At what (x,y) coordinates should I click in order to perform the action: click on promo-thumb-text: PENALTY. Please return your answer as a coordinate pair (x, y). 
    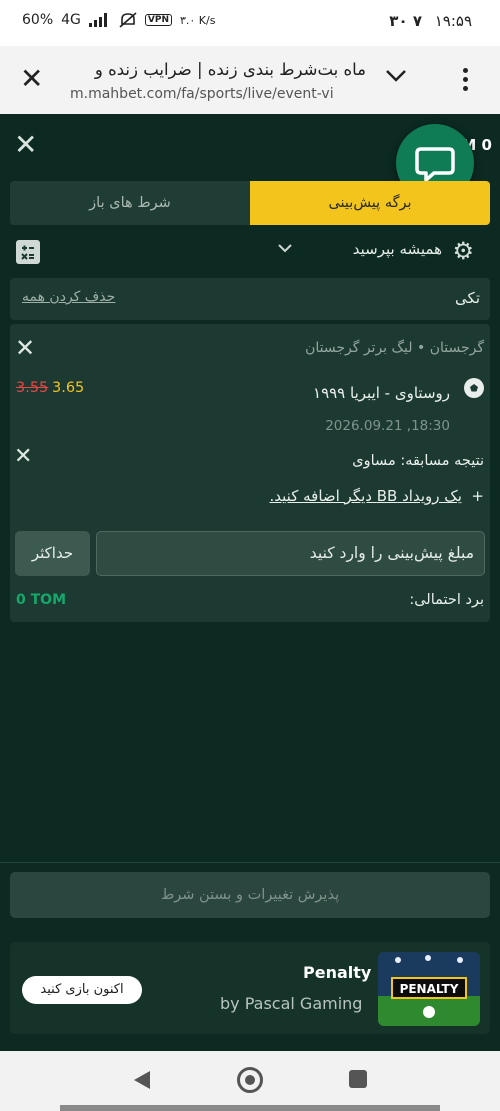
    Looking at the image, I should click on (429, 989).